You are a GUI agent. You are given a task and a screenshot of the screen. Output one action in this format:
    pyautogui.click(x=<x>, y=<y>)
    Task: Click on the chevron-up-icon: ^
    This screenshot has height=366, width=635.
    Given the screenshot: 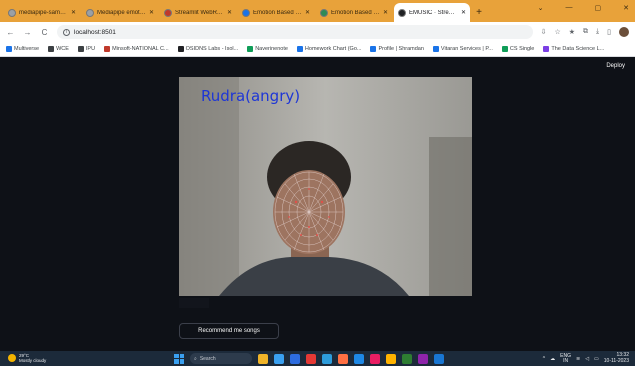 What is the action you would take?
    pyautogui.click(x=544, y=359)
    